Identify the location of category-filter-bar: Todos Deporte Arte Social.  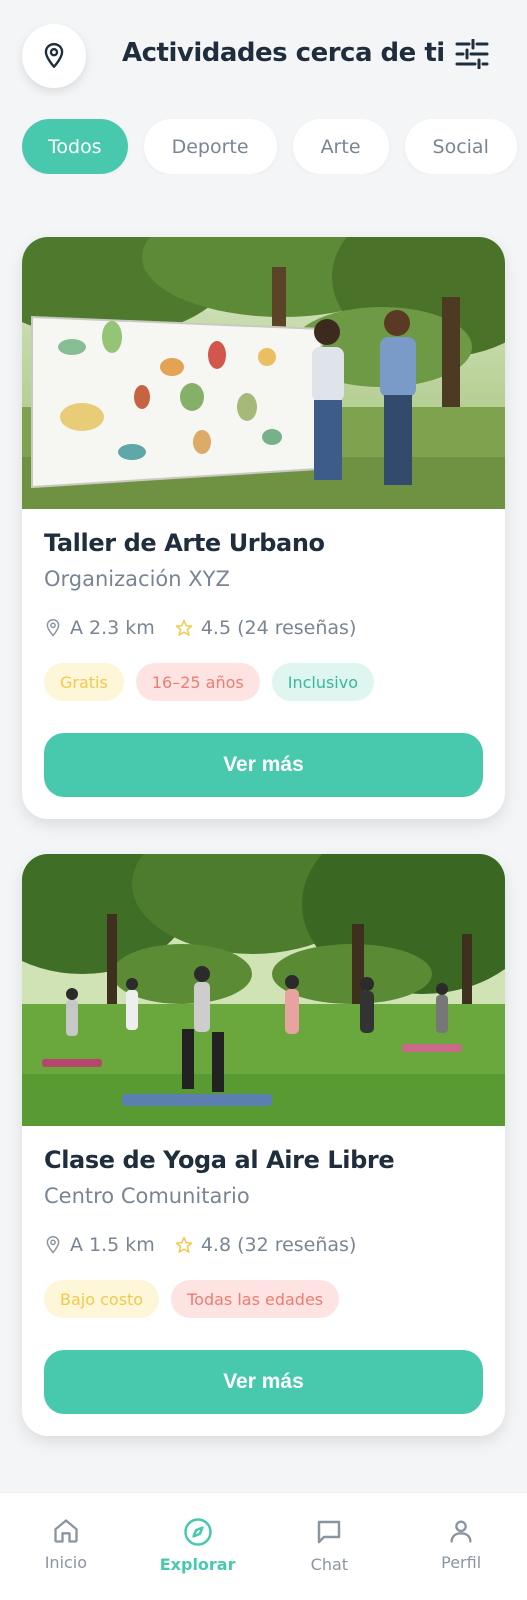
(274, 146).